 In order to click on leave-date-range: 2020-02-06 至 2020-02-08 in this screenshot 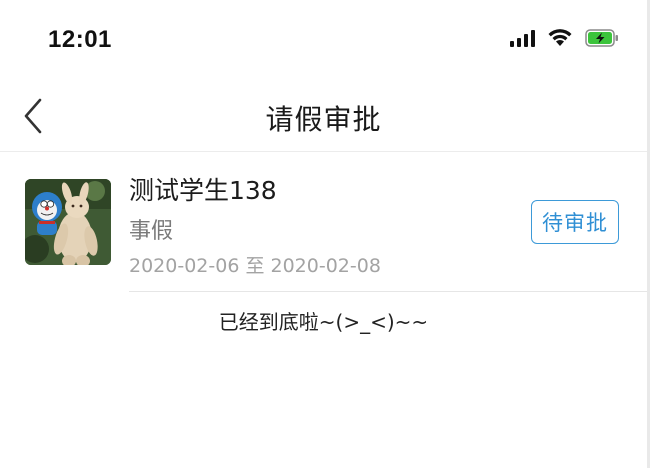, I will do `click(255, 266)`.